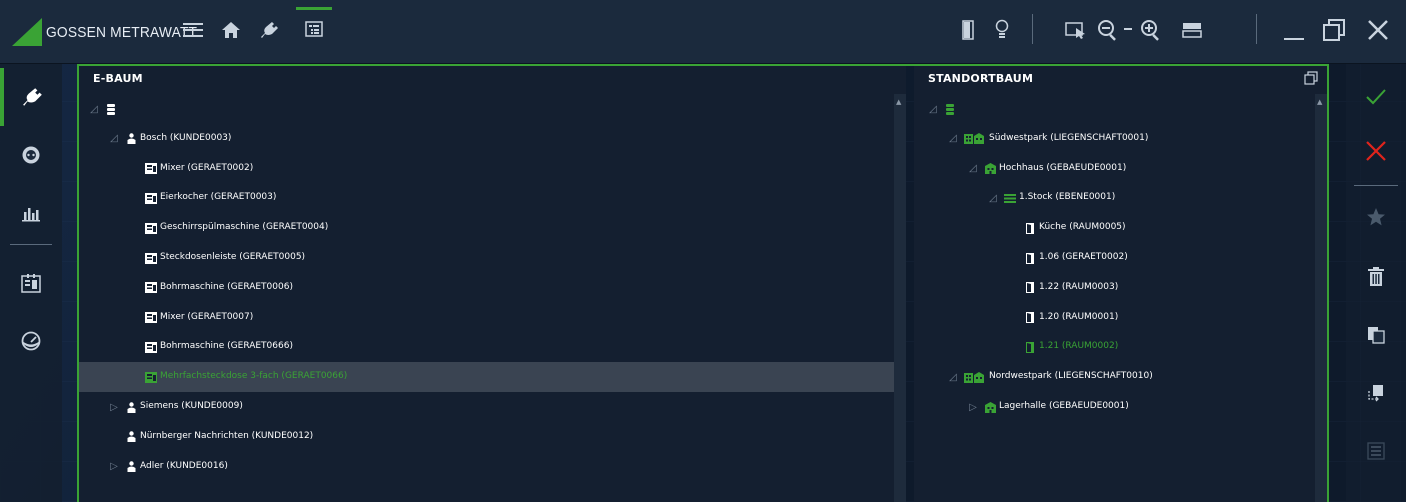 The width and height of the screenshot is (1406, 502). I want to click on tree-row-label: Nordwestpark (LIEGENSCHAFT0010), so click(1071, 376).